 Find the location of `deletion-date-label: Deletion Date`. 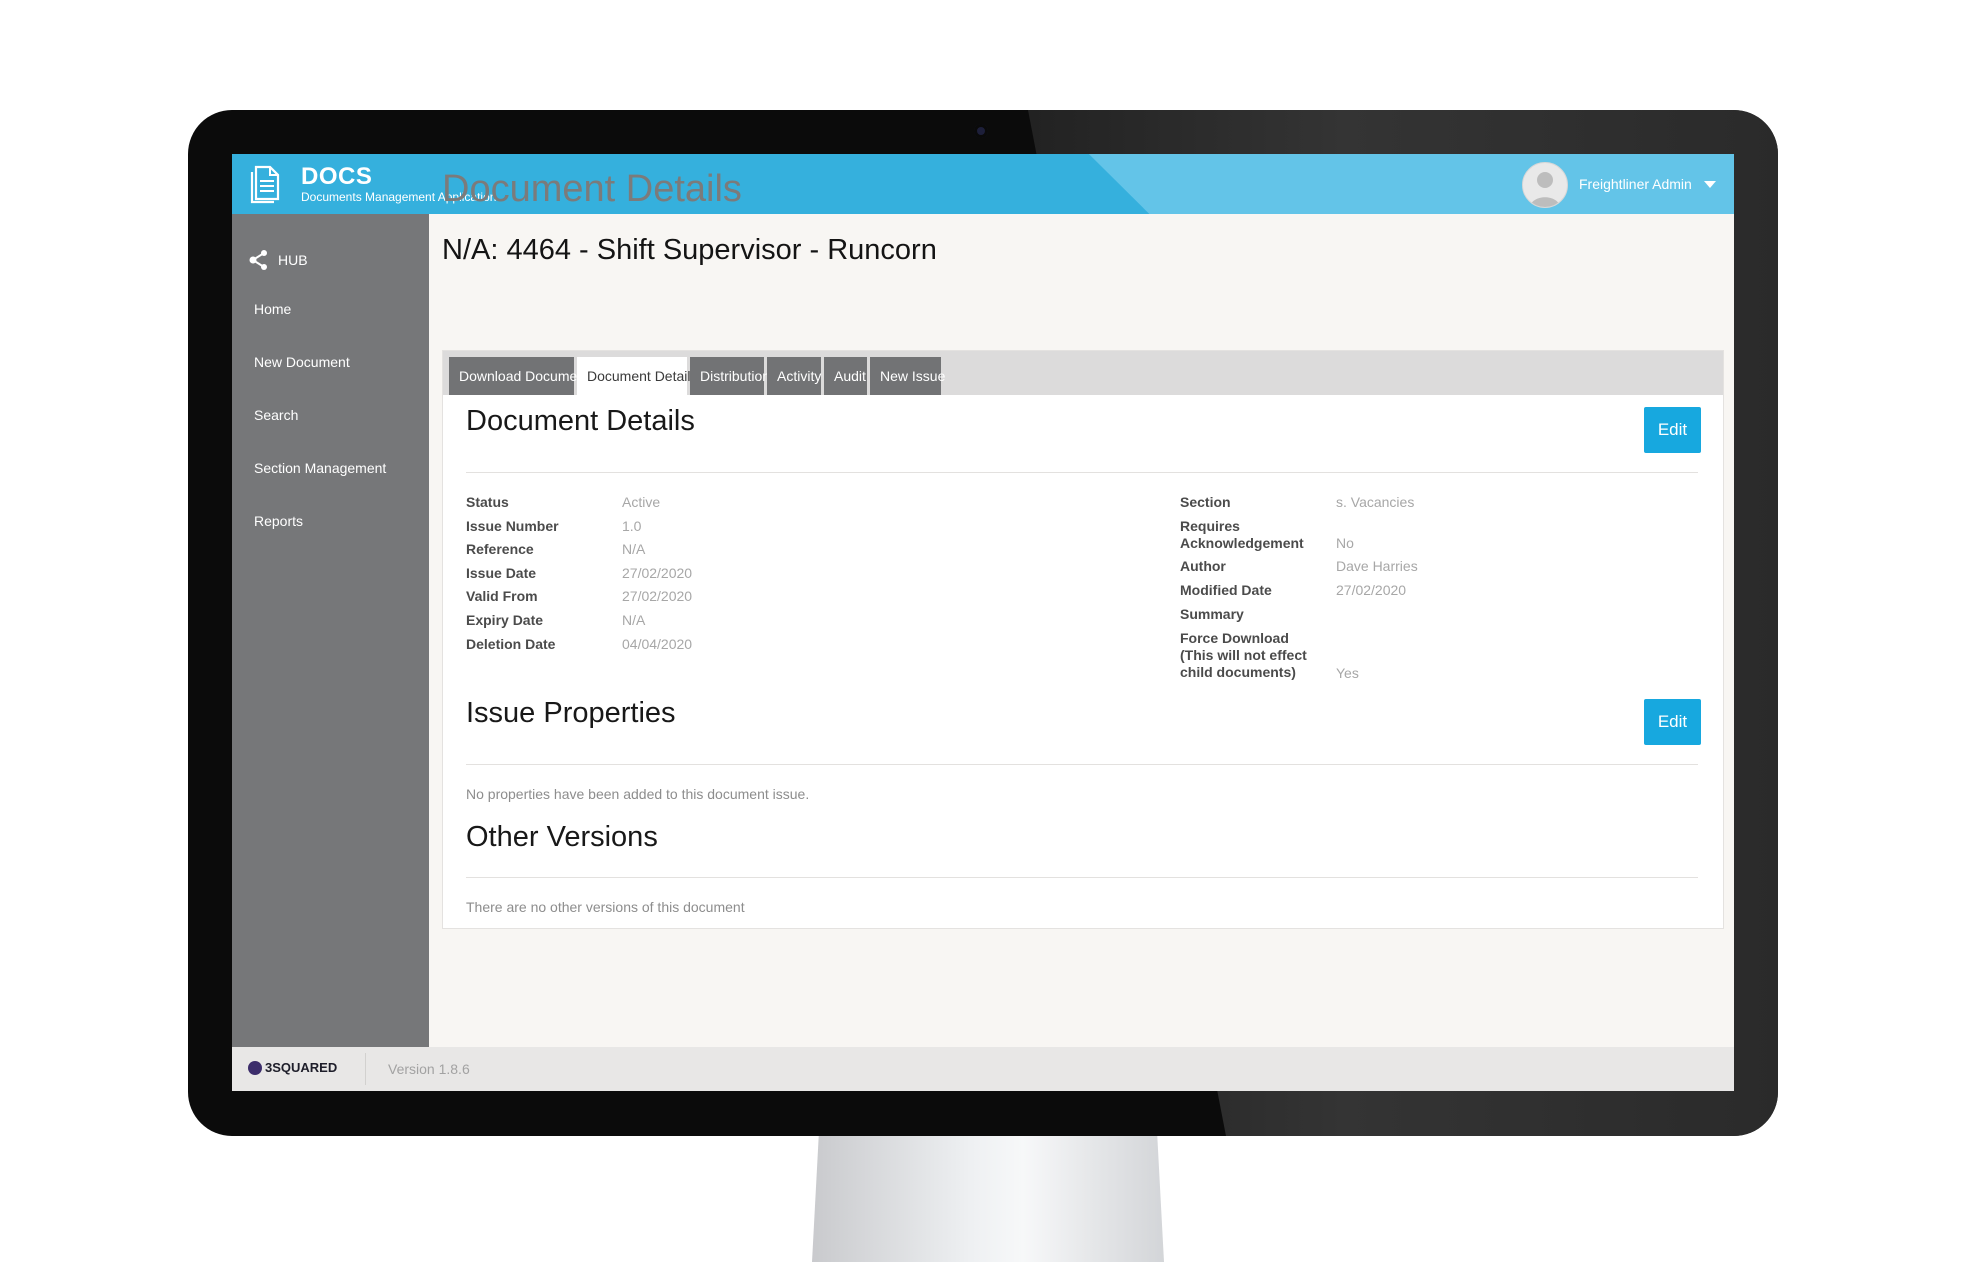

deletion-date-label: Deletion Date is located at coordinates (511, 644).